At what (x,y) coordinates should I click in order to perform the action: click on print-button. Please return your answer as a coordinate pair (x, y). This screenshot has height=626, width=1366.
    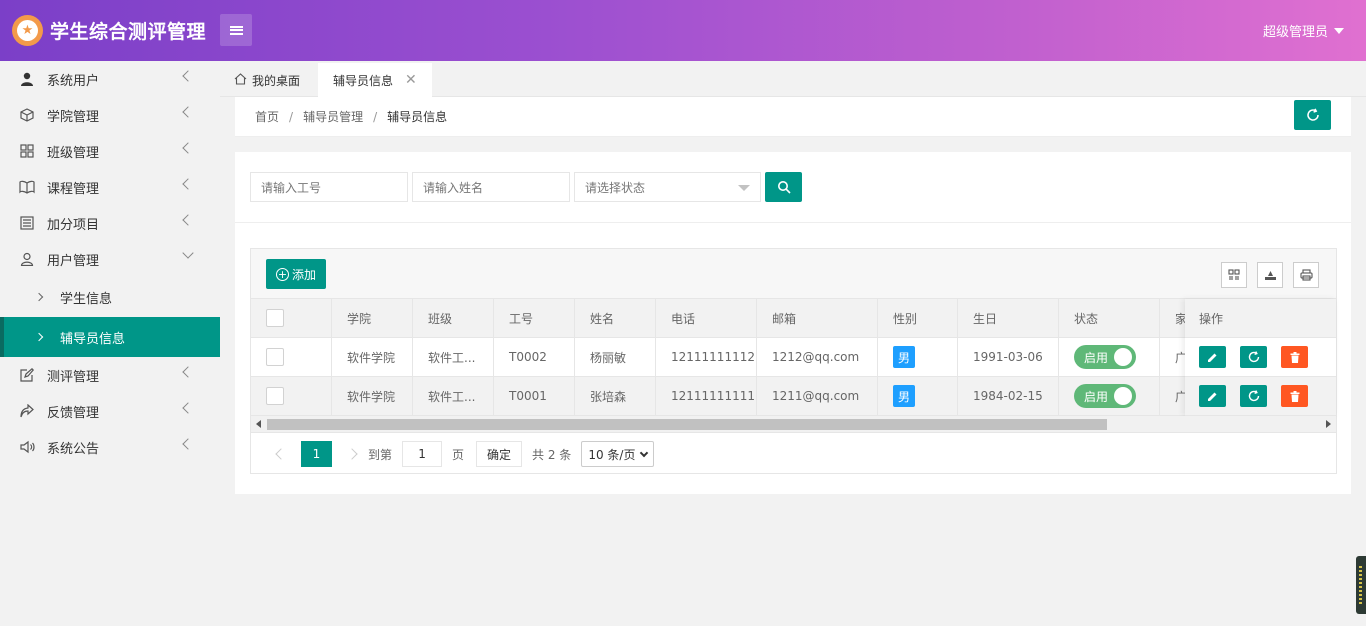
    Looking at the image, I should click on (1306, 275).